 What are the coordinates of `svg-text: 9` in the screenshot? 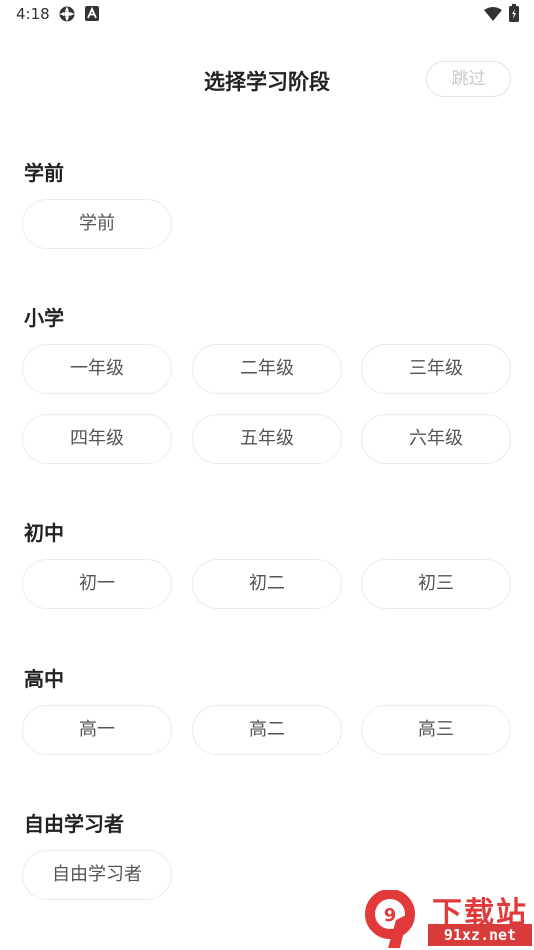 It's located at (390, 915).